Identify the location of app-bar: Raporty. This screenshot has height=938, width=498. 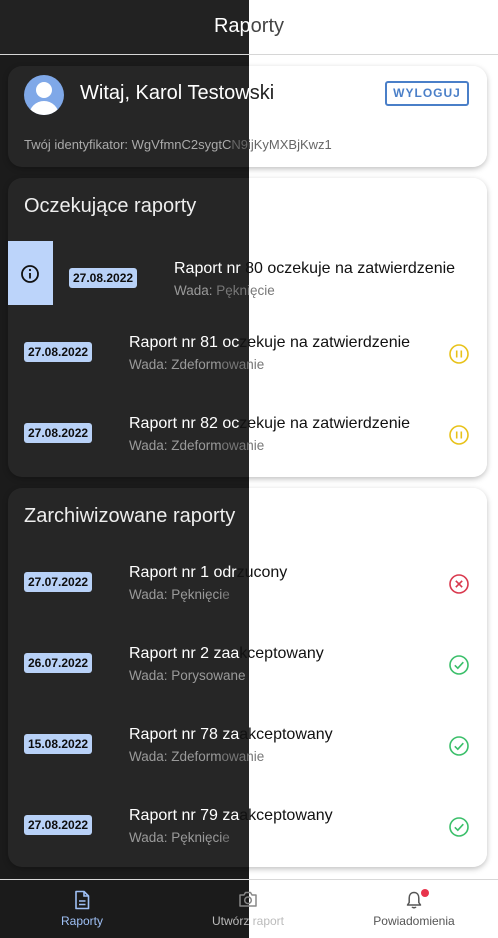
(249, 27).